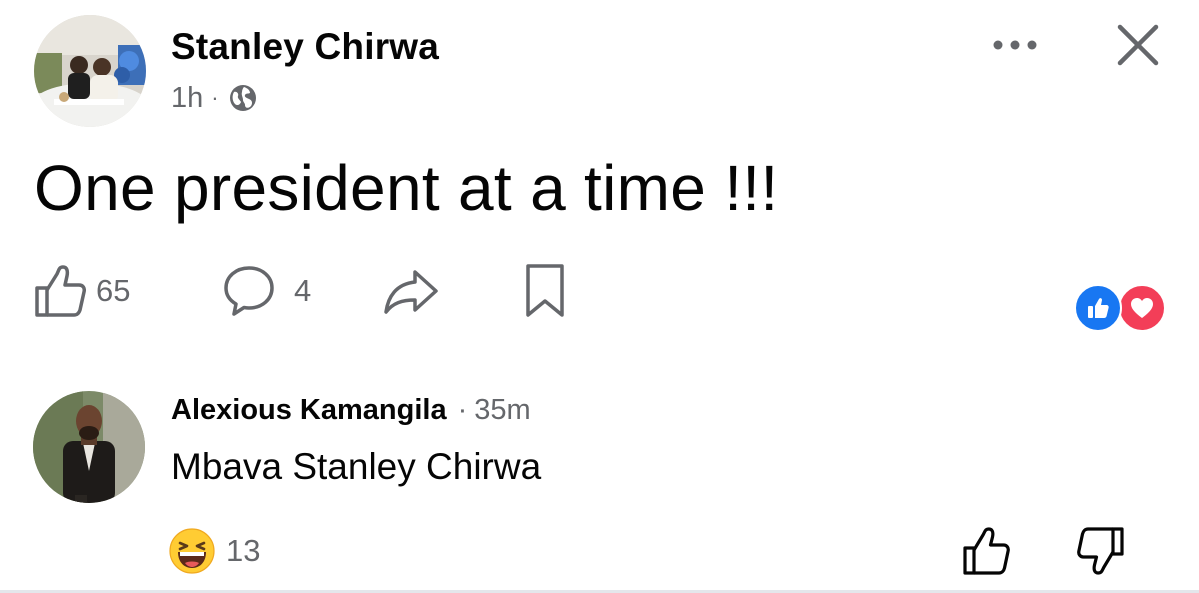  I want to click on like-count: 65, so click(113, 290).